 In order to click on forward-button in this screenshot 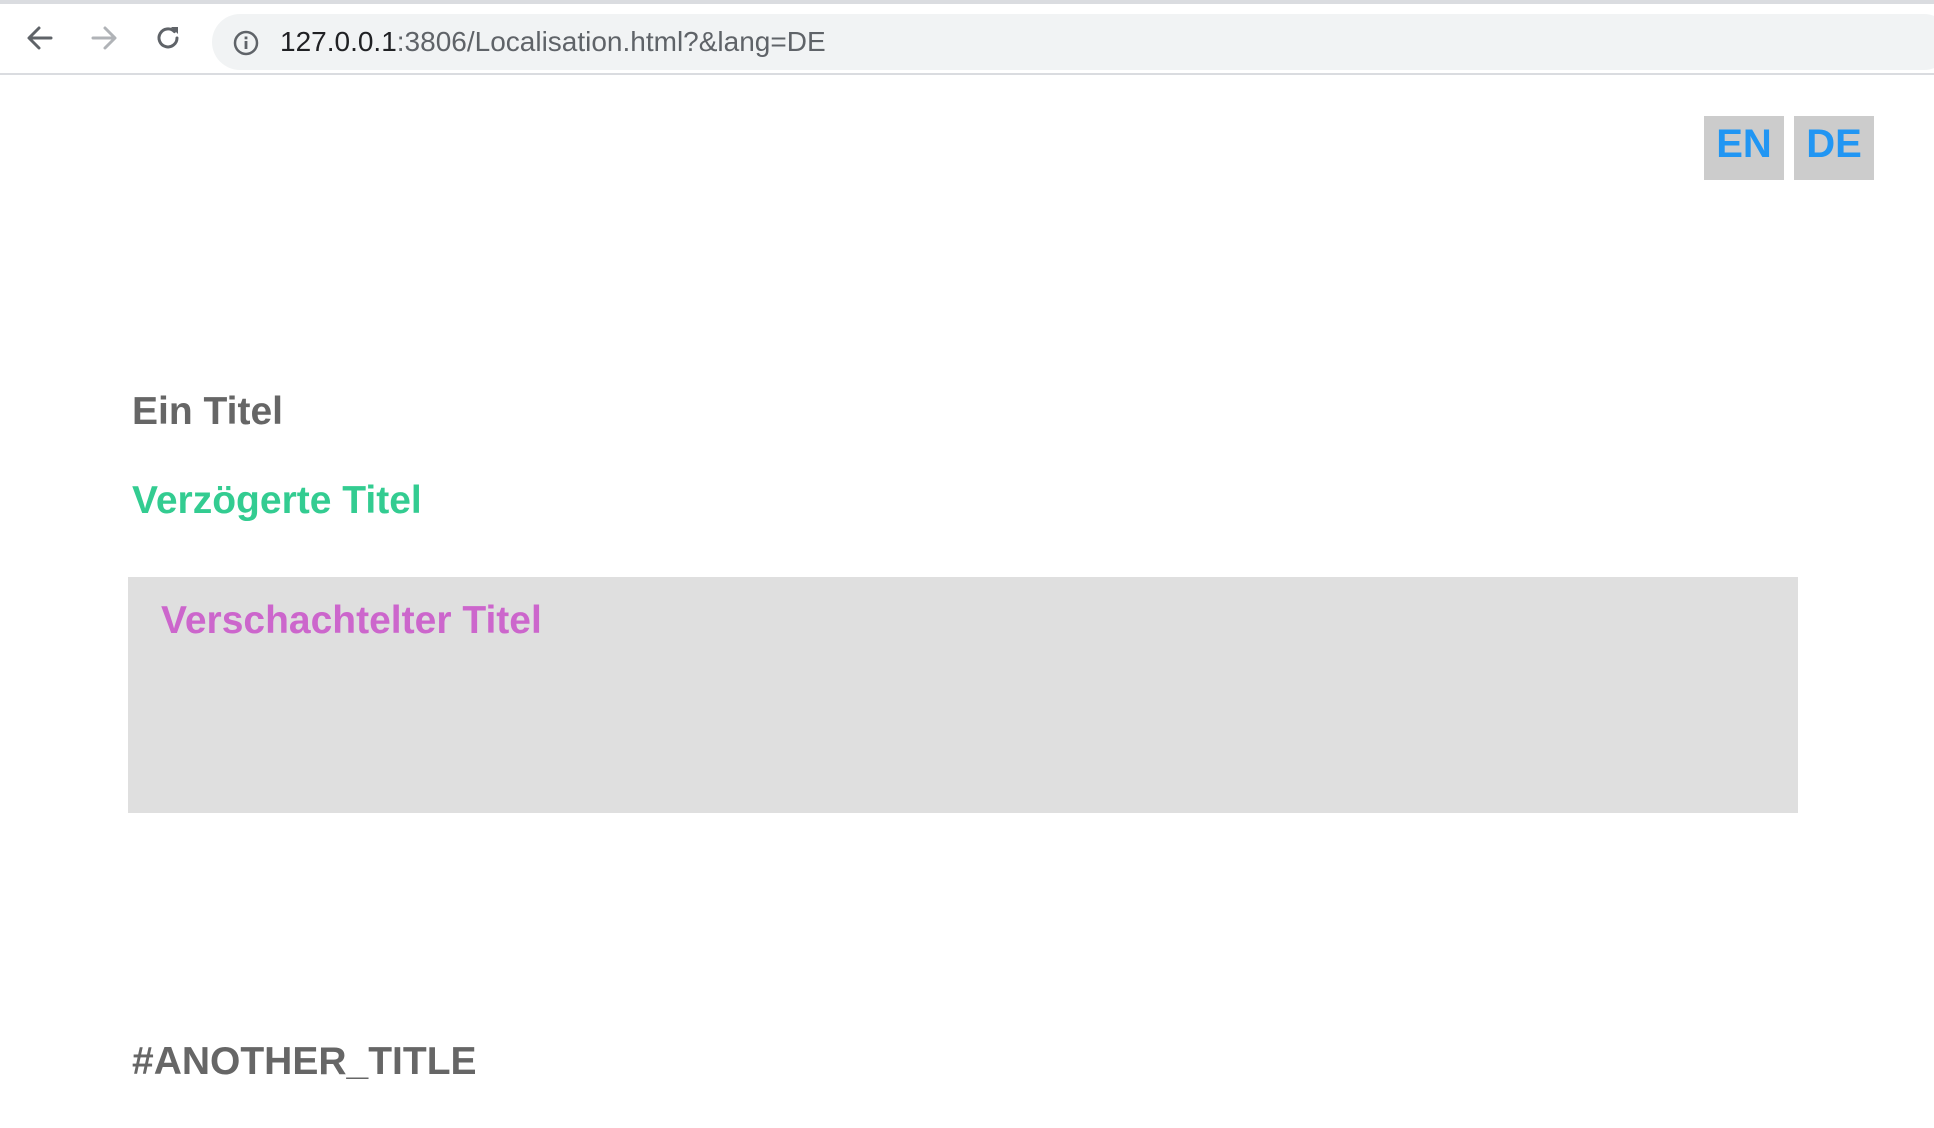, I will do `click(104, 38)`.